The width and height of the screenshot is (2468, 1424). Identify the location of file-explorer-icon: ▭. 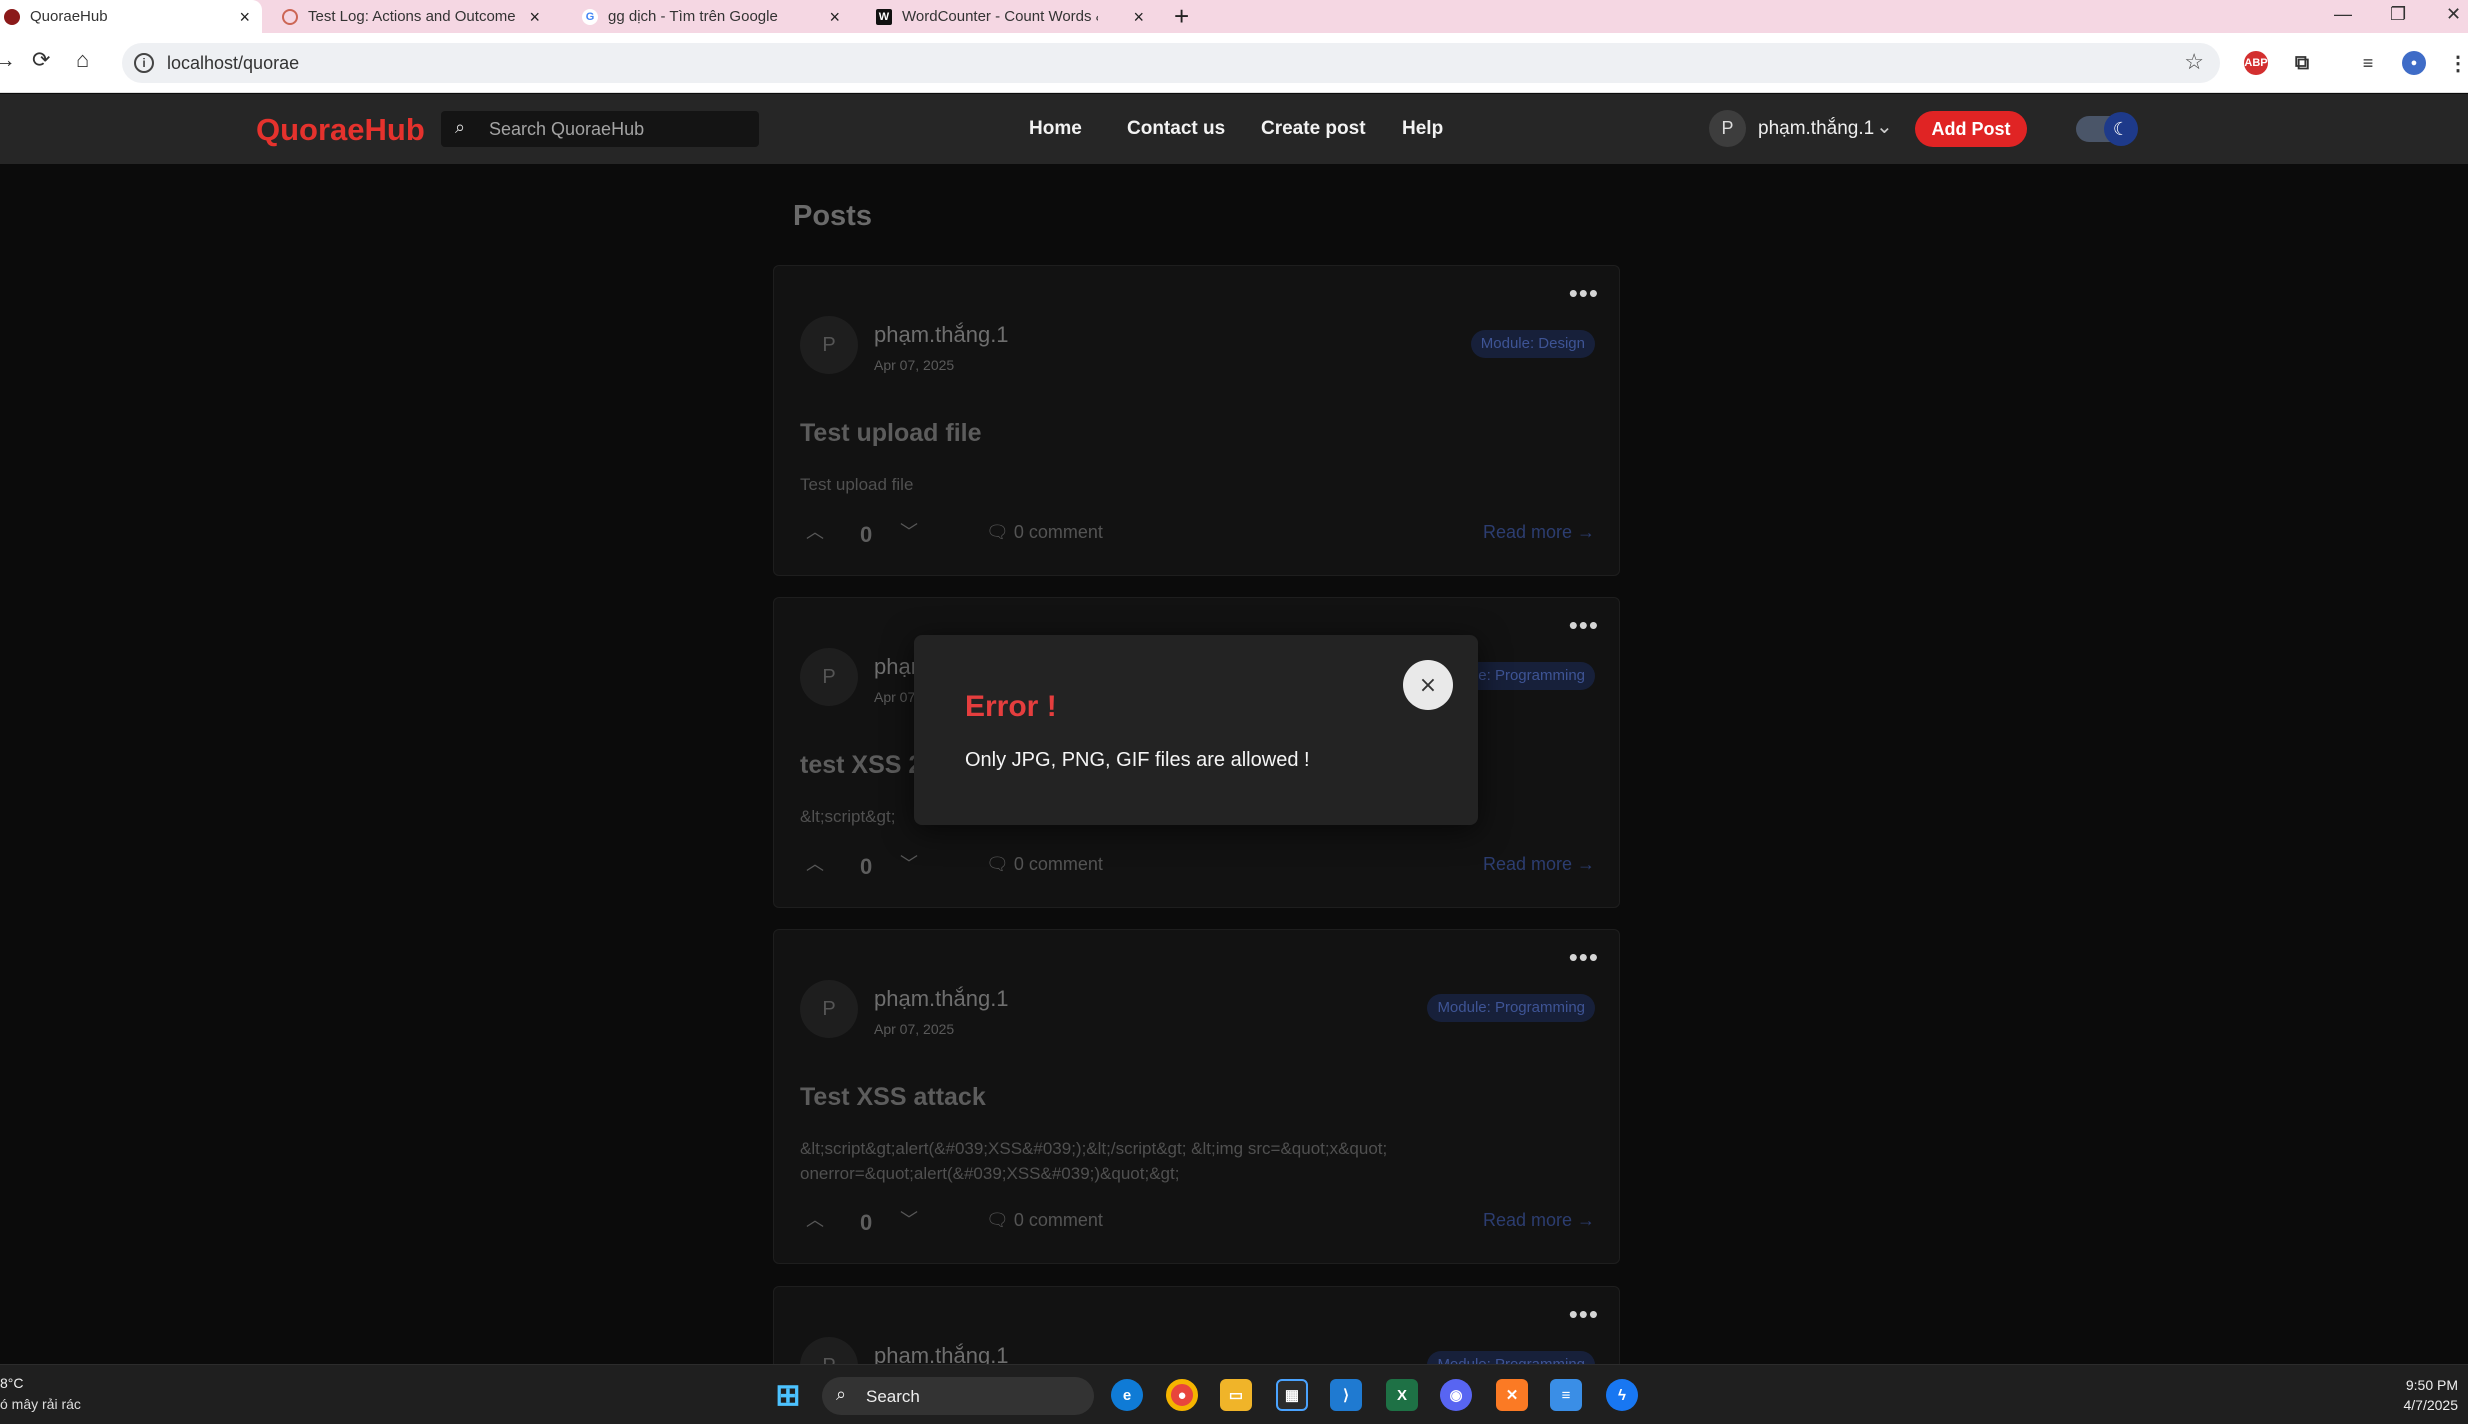
(1236, 1395).